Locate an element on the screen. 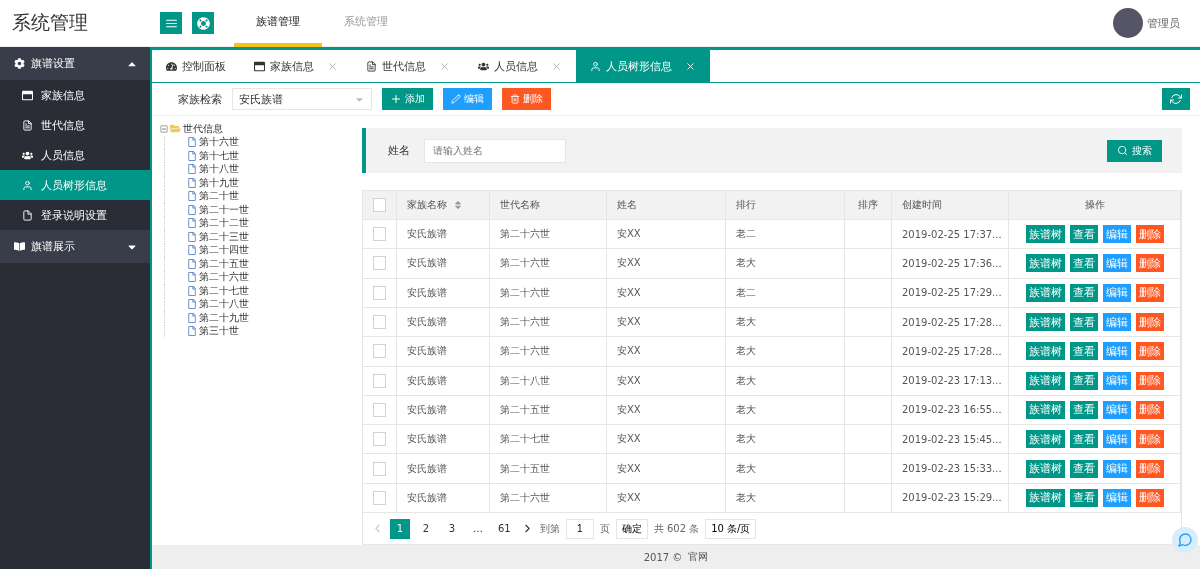 This screenshot has width=1200, height=569. sidebar-group: 旗谱设置 is located at coordinates (75, 63).